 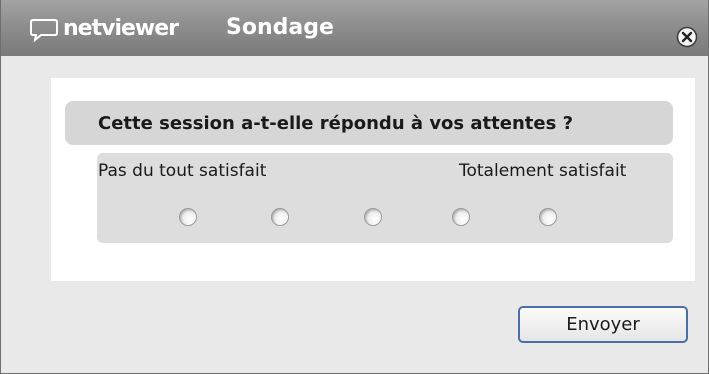 I want to click on close-icon, so click(x=687, y=37).